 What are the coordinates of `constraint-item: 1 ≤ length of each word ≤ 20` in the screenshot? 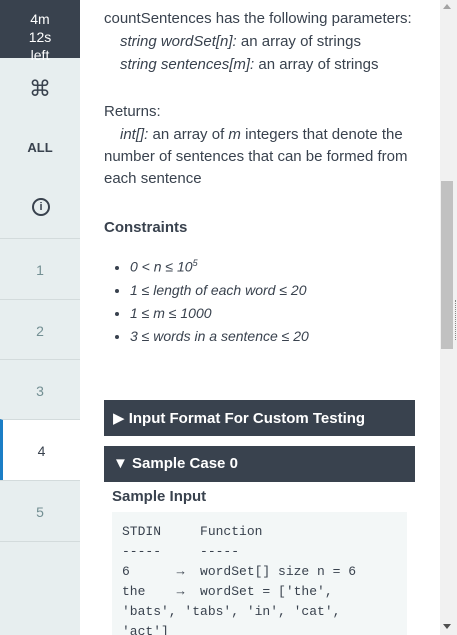 It's located at (274, 290).